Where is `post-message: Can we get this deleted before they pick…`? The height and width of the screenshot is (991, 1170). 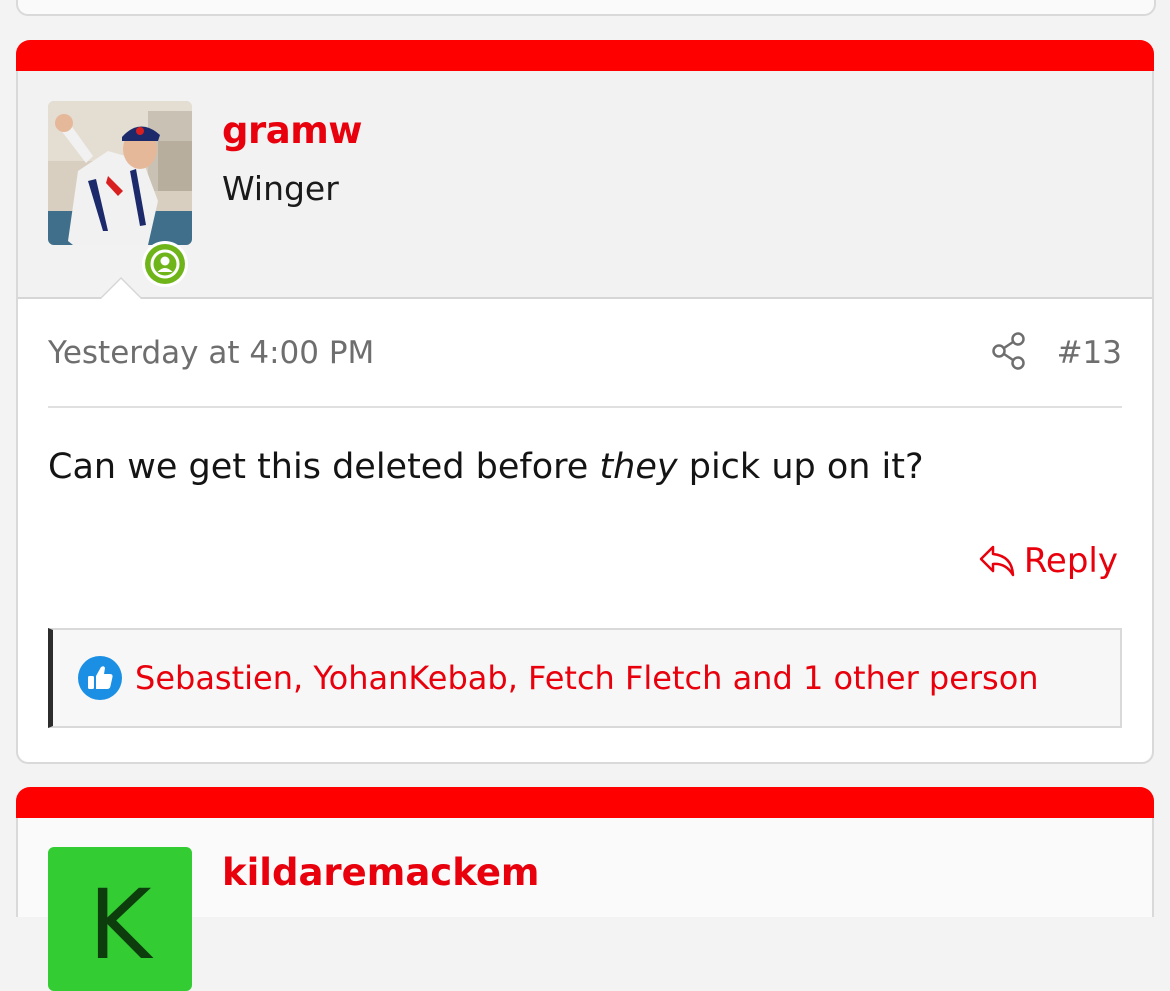 post-message: Can we get this deleted before they pick… is located at coordinates (486, 467).